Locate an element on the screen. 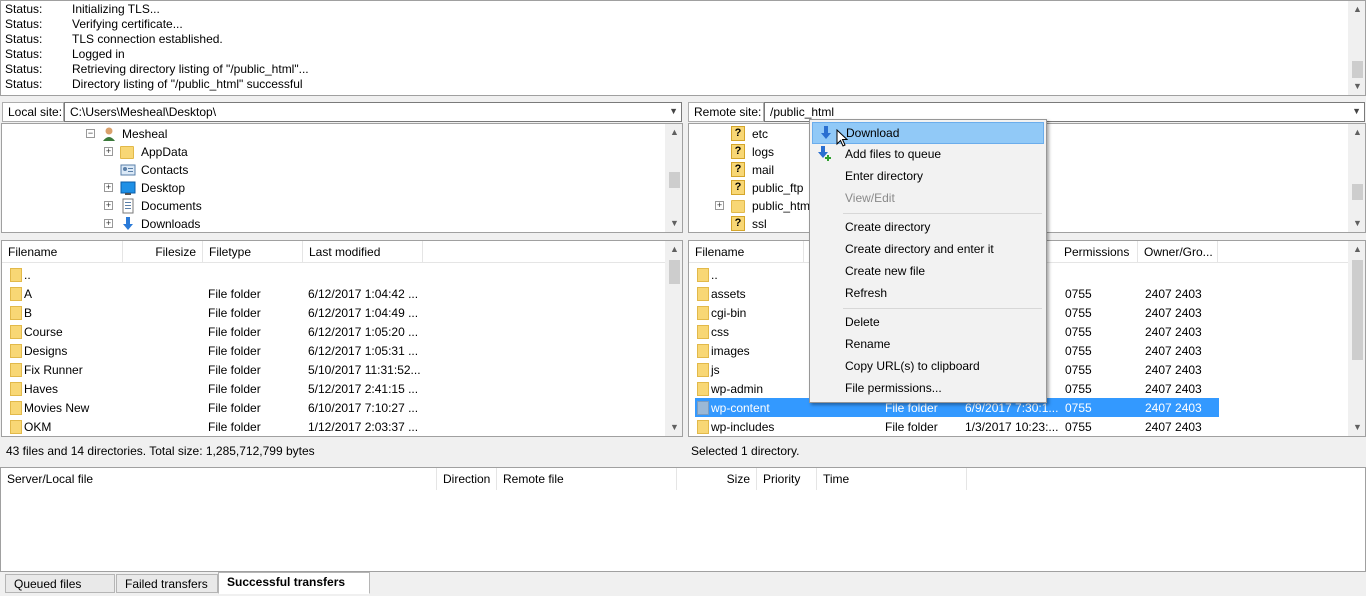 Image resolution: width=1366 pixels, height=596 pixels. cell-name: wp-includes is located at coordinates (743, 427).